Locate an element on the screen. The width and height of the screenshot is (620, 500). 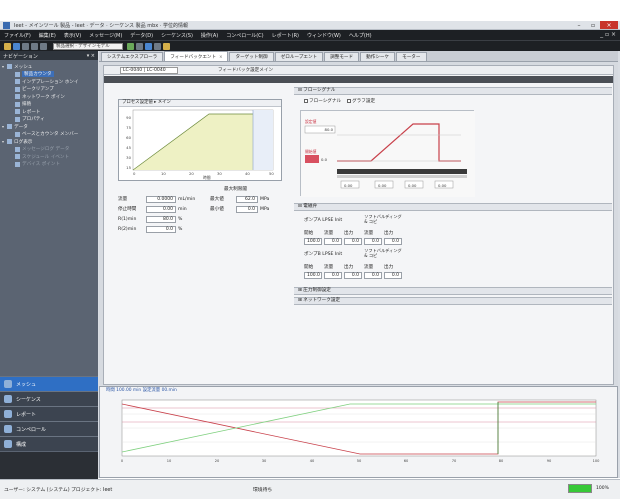
lower-input: 0.0 is located at coordinates (247, 209).